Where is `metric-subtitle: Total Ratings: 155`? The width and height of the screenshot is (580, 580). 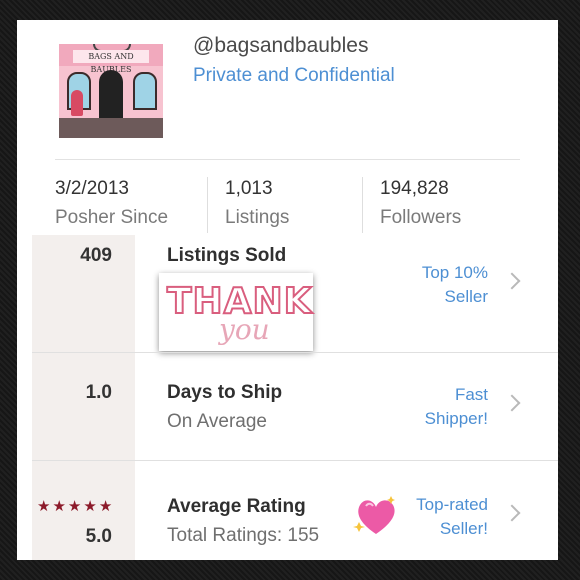 metric-subtitle: Total Ratings: 155 is located at coordinates (243, 535).